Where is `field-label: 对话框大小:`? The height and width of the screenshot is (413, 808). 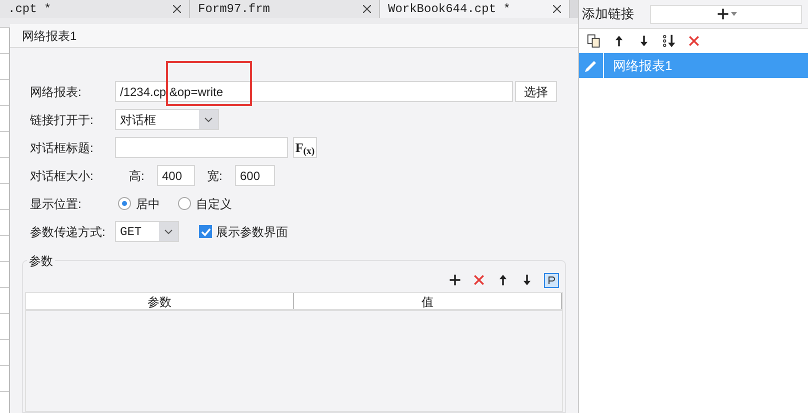
field-label: 对话框大小: is located at coordinates (62, 176).